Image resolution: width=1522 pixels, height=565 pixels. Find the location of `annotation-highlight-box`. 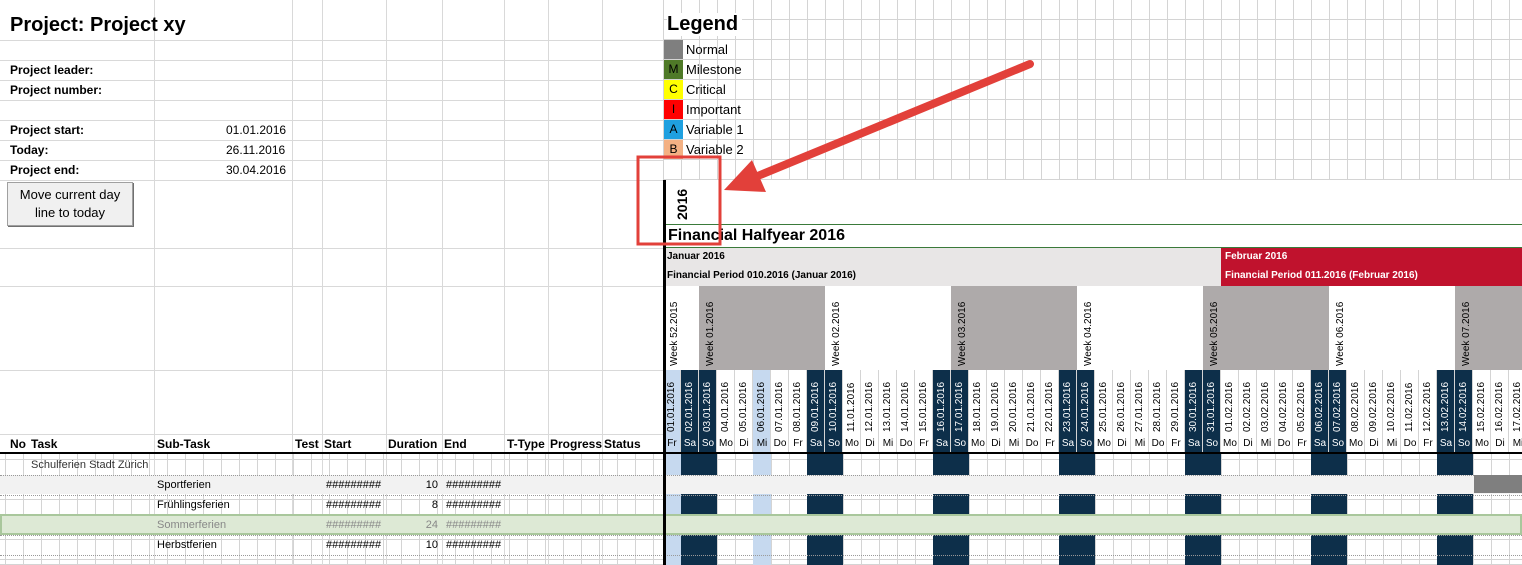

annotation-highlight-box is located at coordinates (679, 200).